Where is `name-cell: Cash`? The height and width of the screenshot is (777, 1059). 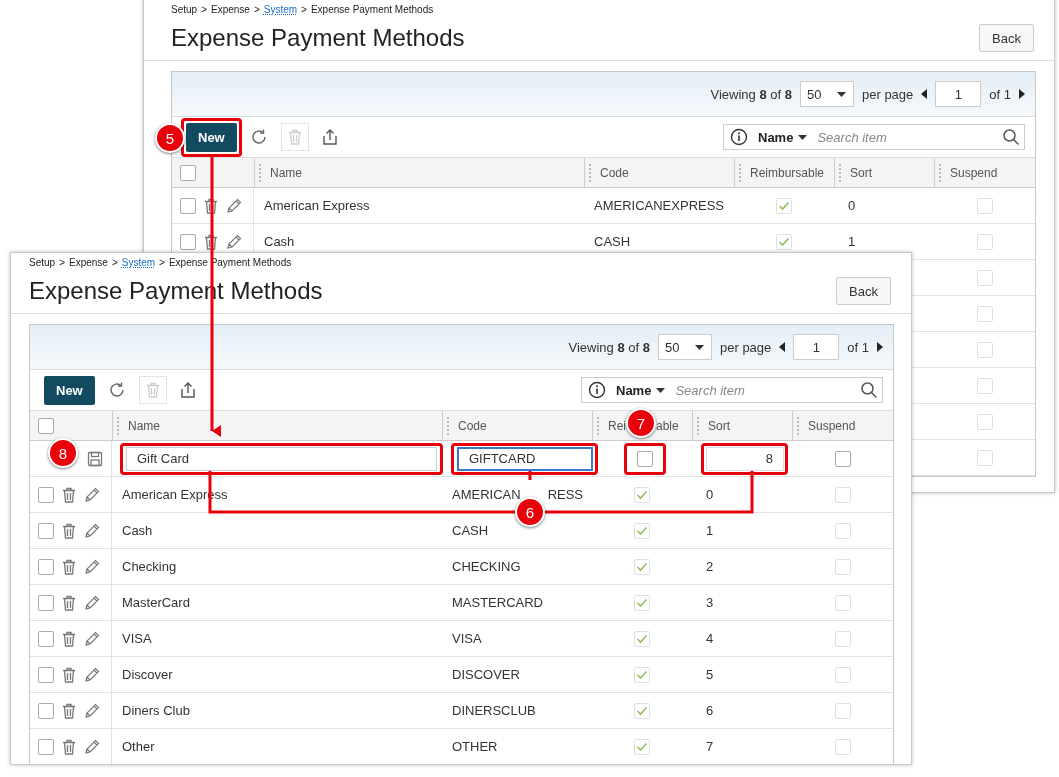 name-cell: Cash is located at coordinates (137, 530).